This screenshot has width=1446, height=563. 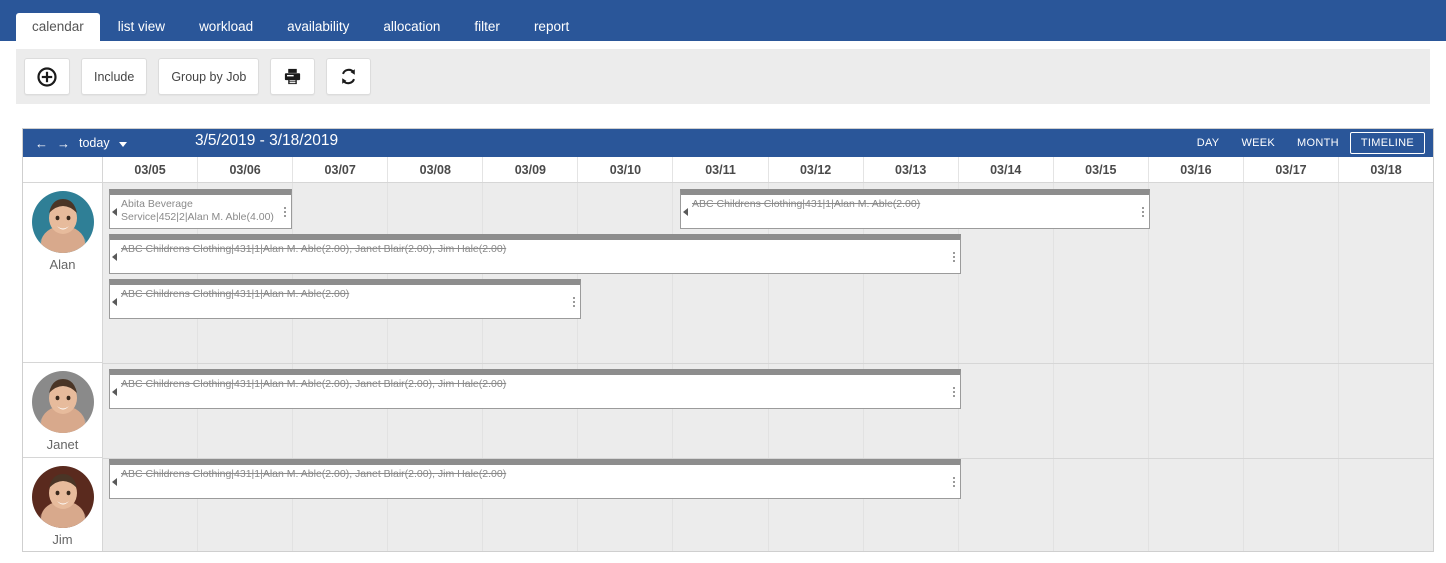 I want to click on resource-row-janet: Janet, so click(x=62, y=410).